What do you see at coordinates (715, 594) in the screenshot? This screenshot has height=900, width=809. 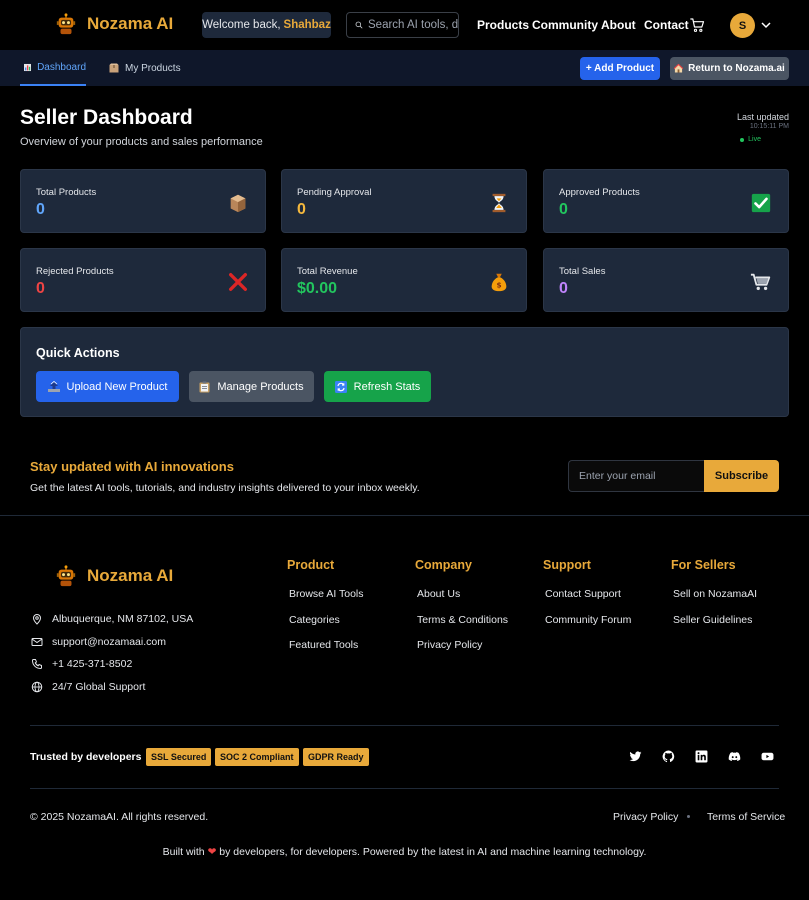 I see `footer-link-sell-on-nozama: Sell on NozamaAI` at bounding box center [715, 594].